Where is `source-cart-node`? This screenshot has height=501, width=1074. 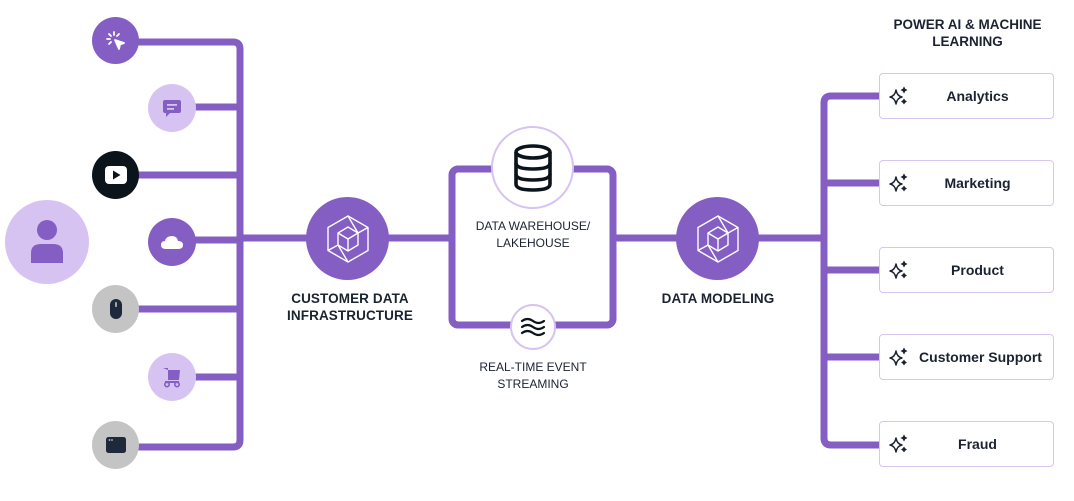 source-cart-node is located at coordinates (172, 377).